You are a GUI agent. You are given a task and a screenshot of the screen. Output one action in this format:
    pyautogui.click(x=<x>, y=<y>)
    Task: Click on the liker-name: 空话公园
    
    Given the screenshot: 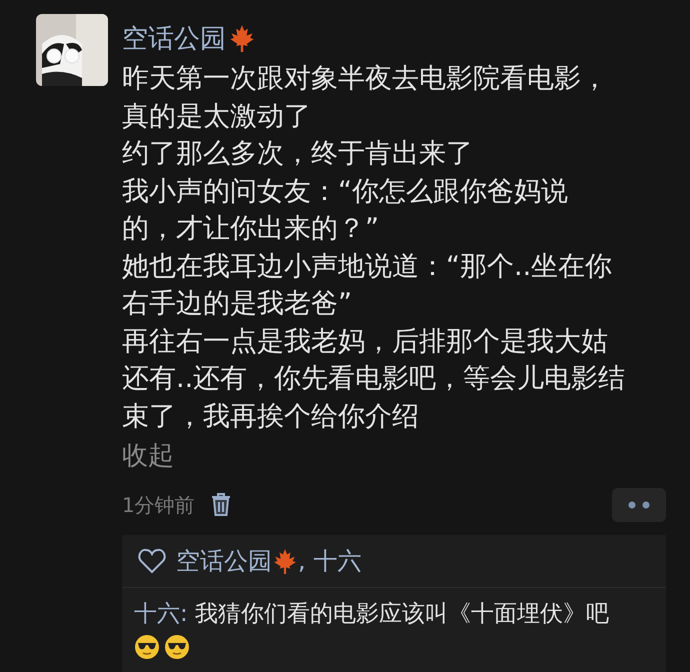 What is the action you would take?
    pyautogui.click(x=224, y=561)
    